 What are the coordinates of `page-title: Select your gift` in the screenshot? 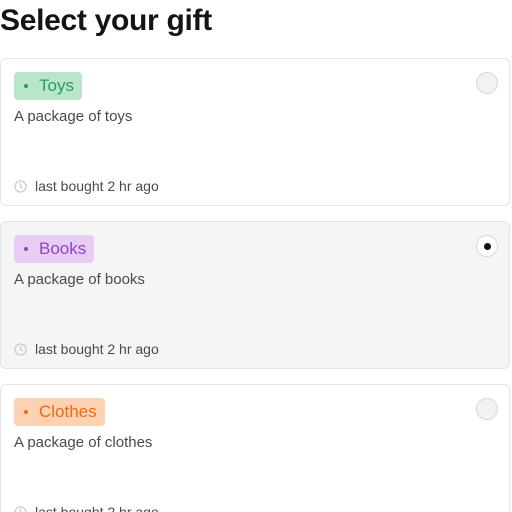 It's located at (106, 20).